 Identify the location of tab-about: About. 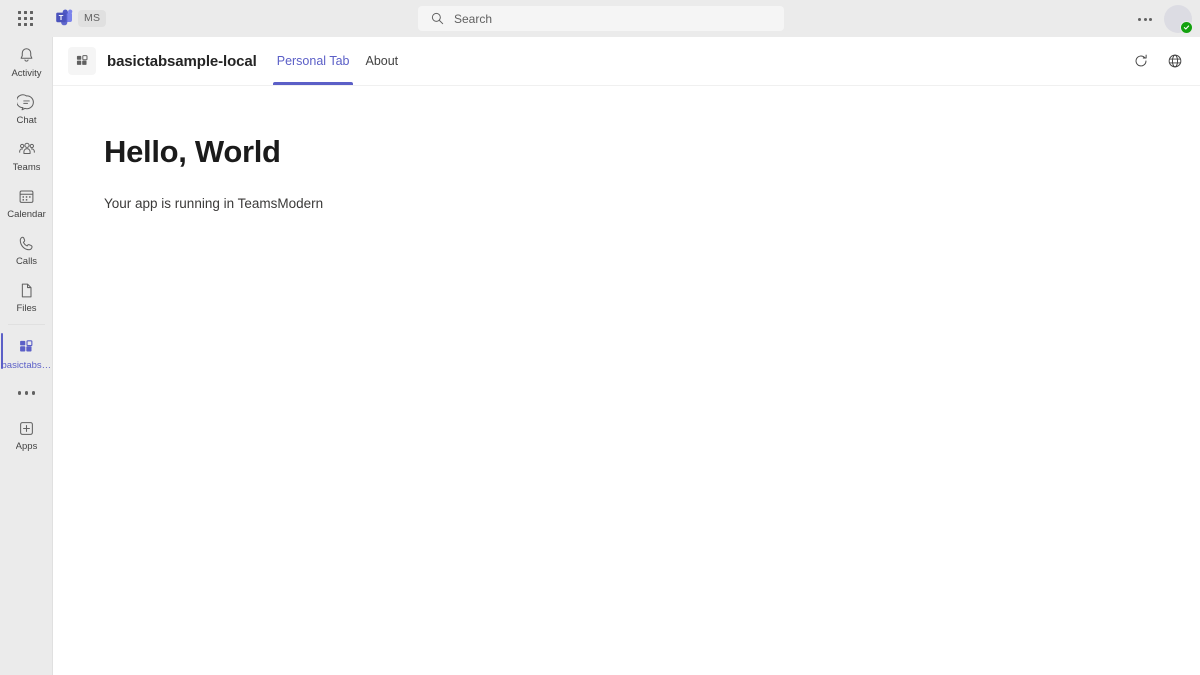
(381, 61).